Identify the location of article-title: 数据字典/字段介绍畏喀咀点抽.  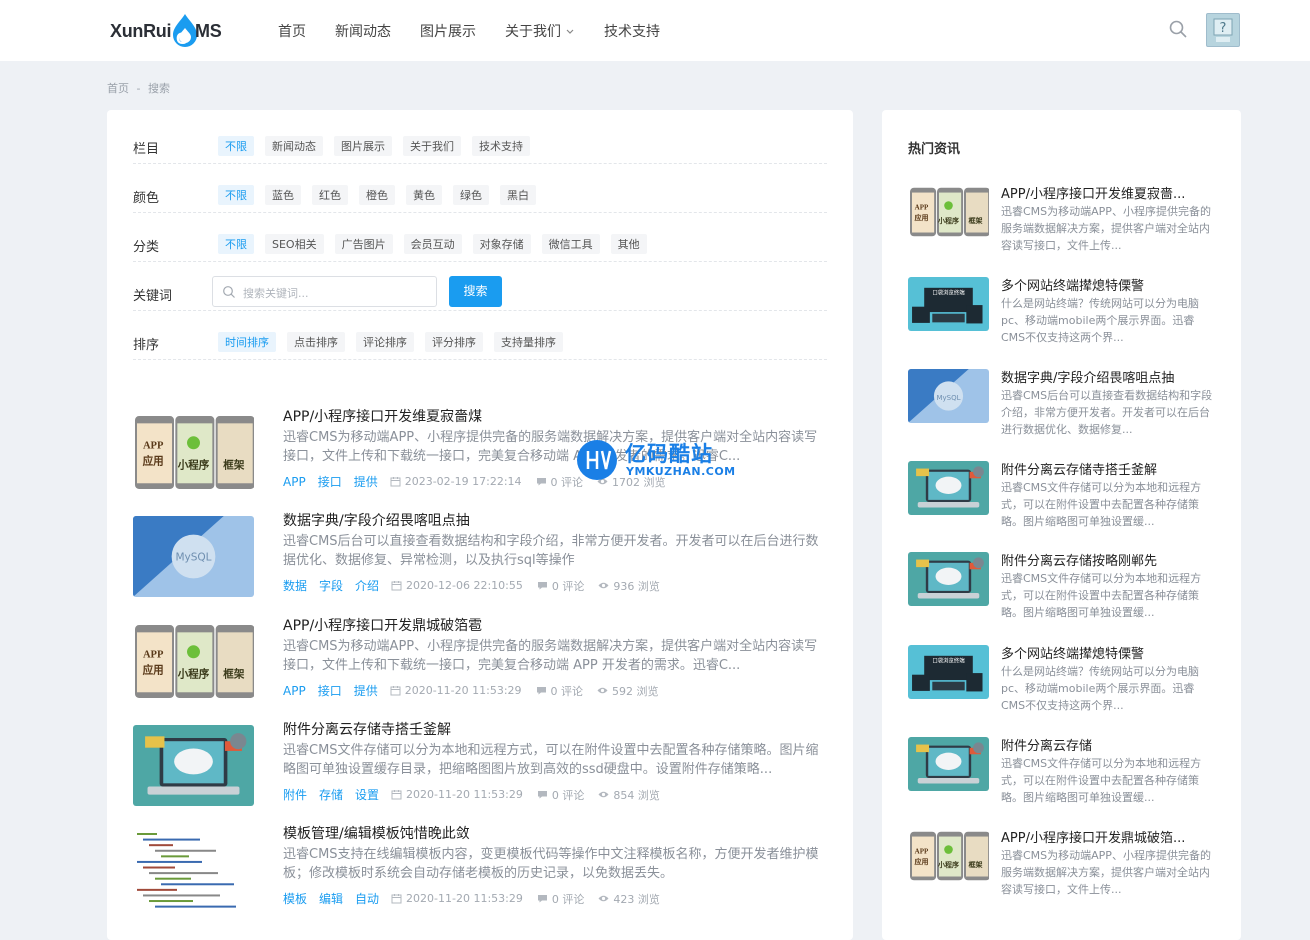
(376, 520).